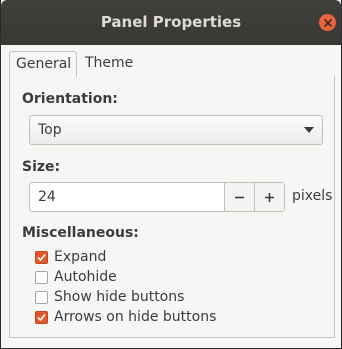  I want to click on size-decrement-button, so click(239, 197).